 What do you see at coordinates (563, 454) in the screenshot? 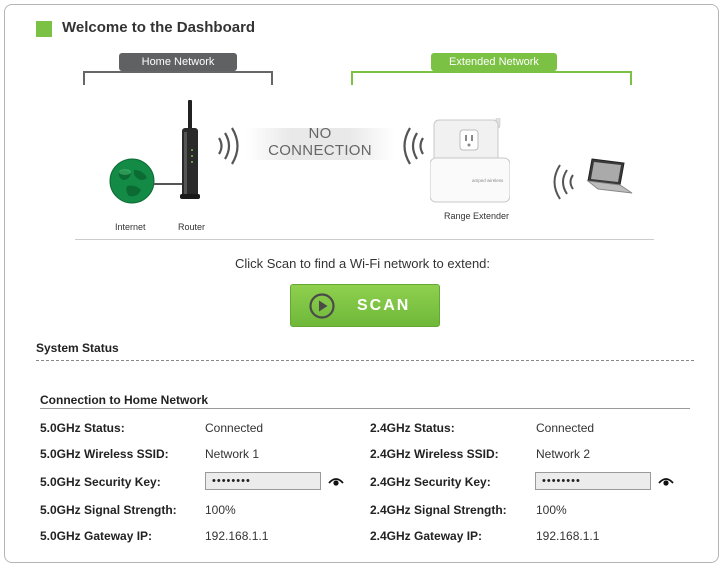
I see `ssid-24ghz-value: Network 2` at bounding box center [563, 454].